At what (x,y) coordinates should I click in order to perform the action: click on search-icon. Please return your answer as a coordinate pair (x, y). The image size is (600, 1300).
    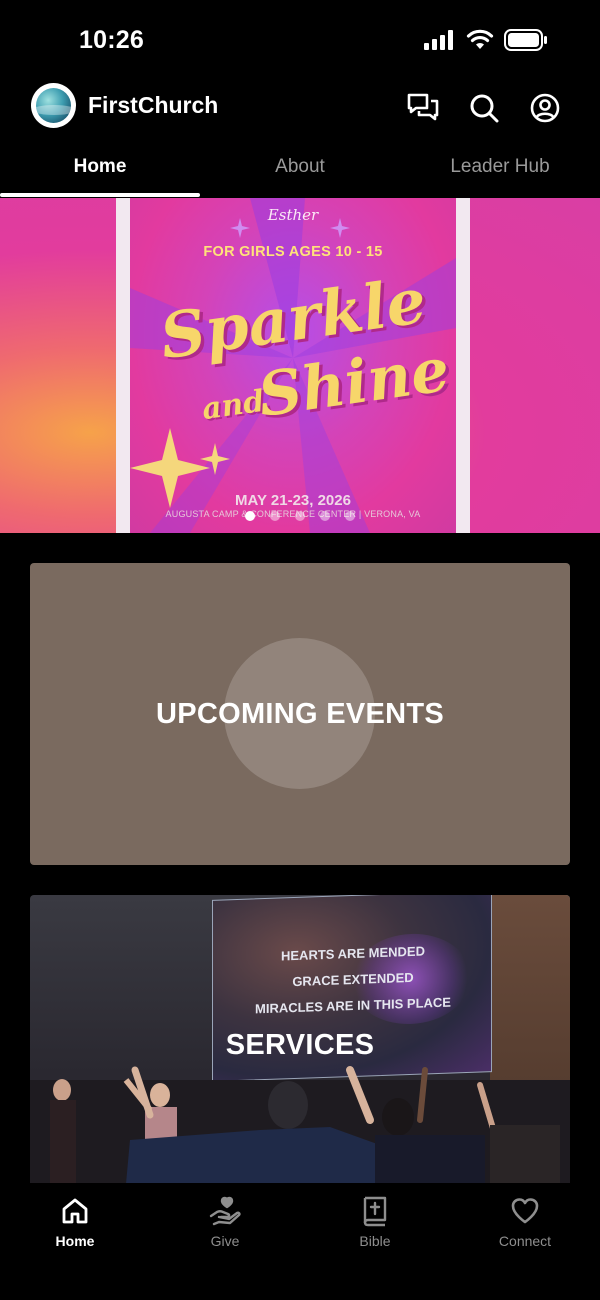
    Looking at the image, I should click on (484, 108).